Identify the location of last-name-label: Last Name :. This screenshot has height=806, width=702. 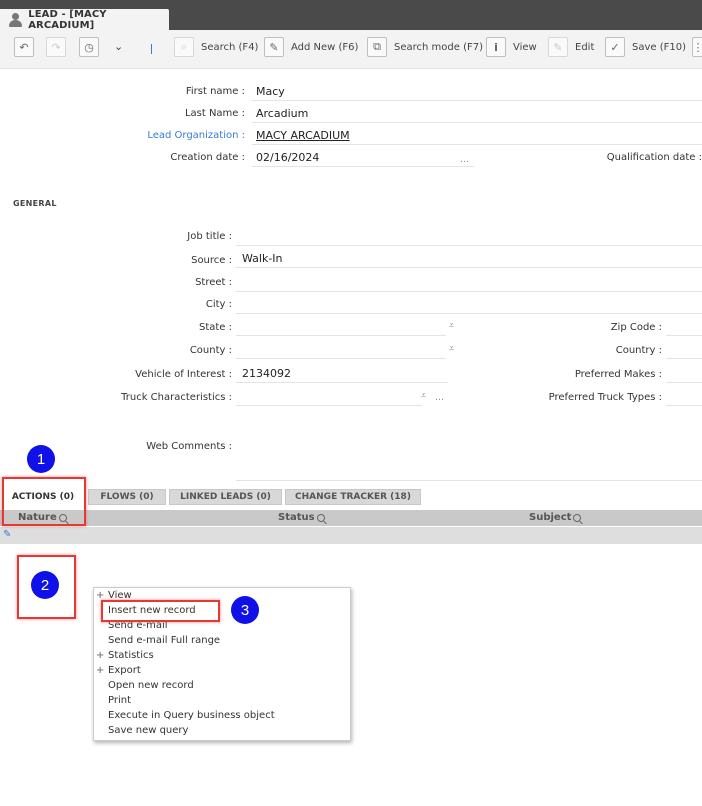
(214, 113).